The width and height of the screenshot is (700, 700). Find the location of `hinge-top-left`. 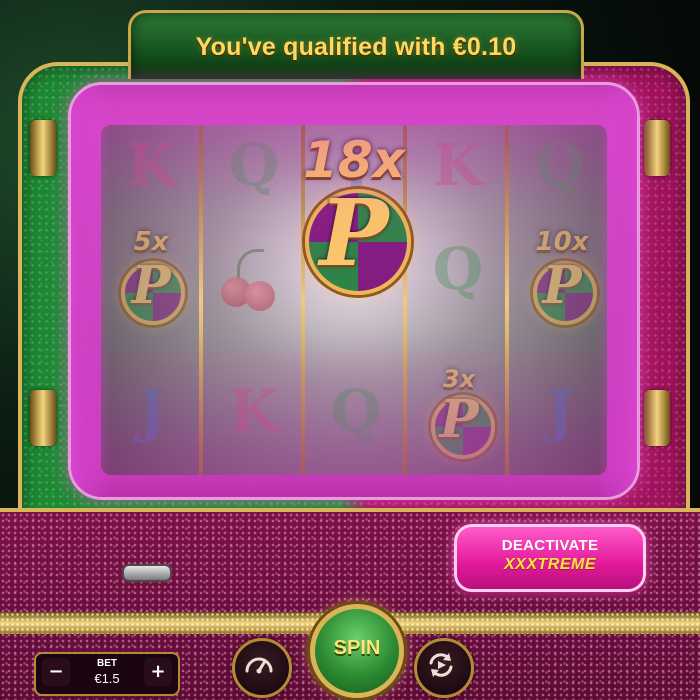

hinge-top-left is located at coordinates (43, 148).